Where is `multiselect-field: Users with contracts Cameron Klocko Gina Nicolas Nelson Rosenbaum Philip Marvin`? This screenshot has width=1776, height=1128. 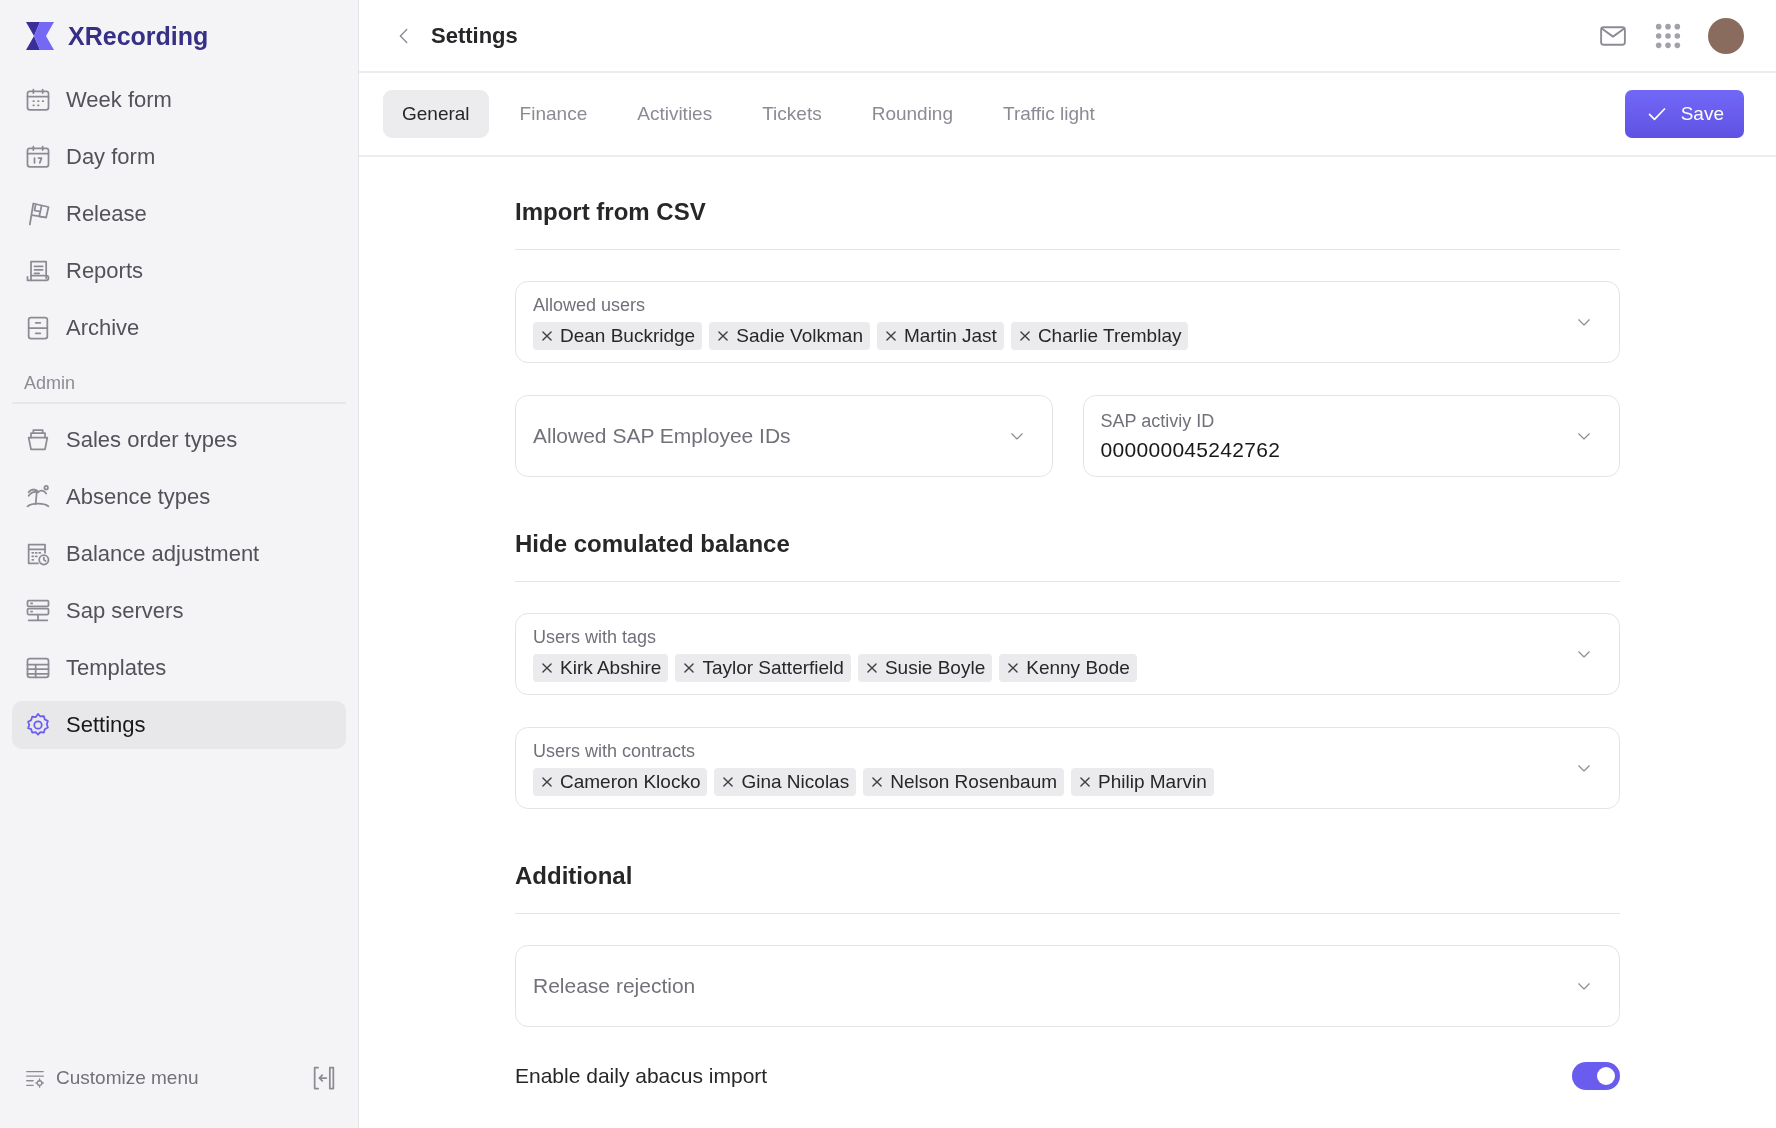
multiselect-field: Users with contracts Cameron Klocko Gina Nicolas Nelson Rosenbaum Philip Marvin is located at coordinates (1067, 768).